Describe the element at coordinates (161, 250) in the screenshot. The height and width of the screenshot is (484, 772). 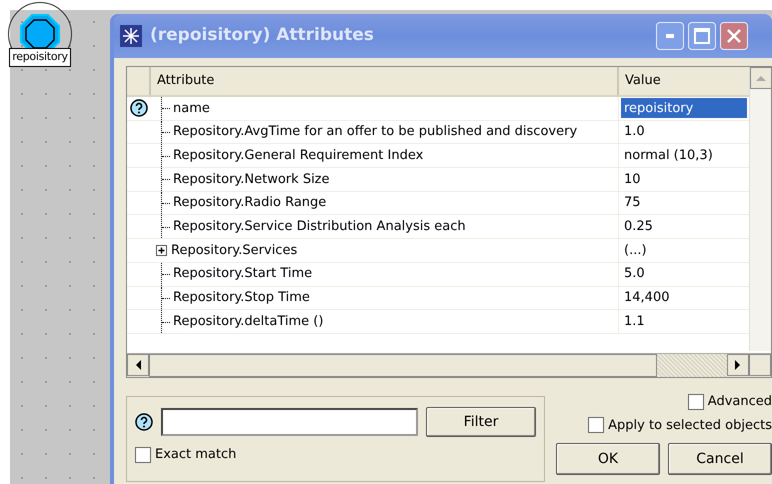
I see `expand-icon` at that location.